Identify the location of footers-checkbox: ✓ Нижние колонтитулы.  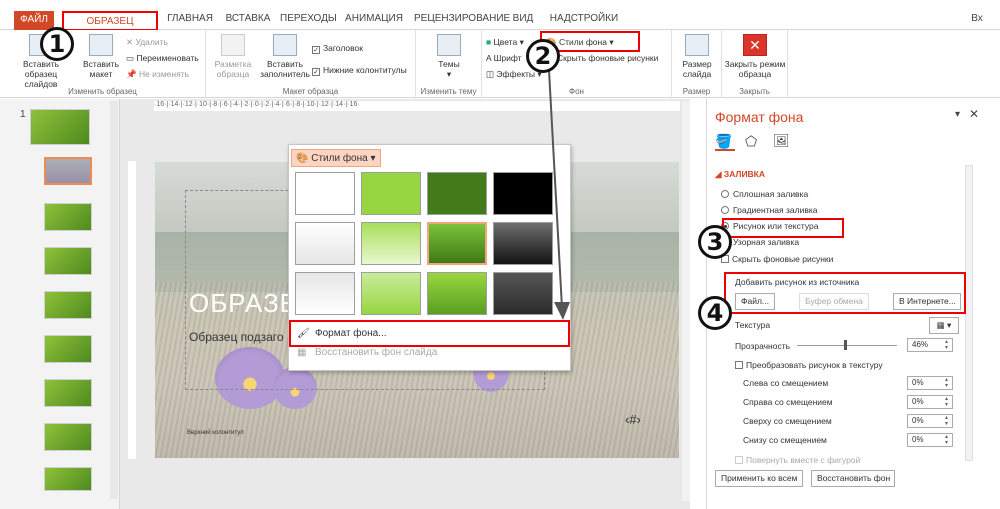
(359, 70).